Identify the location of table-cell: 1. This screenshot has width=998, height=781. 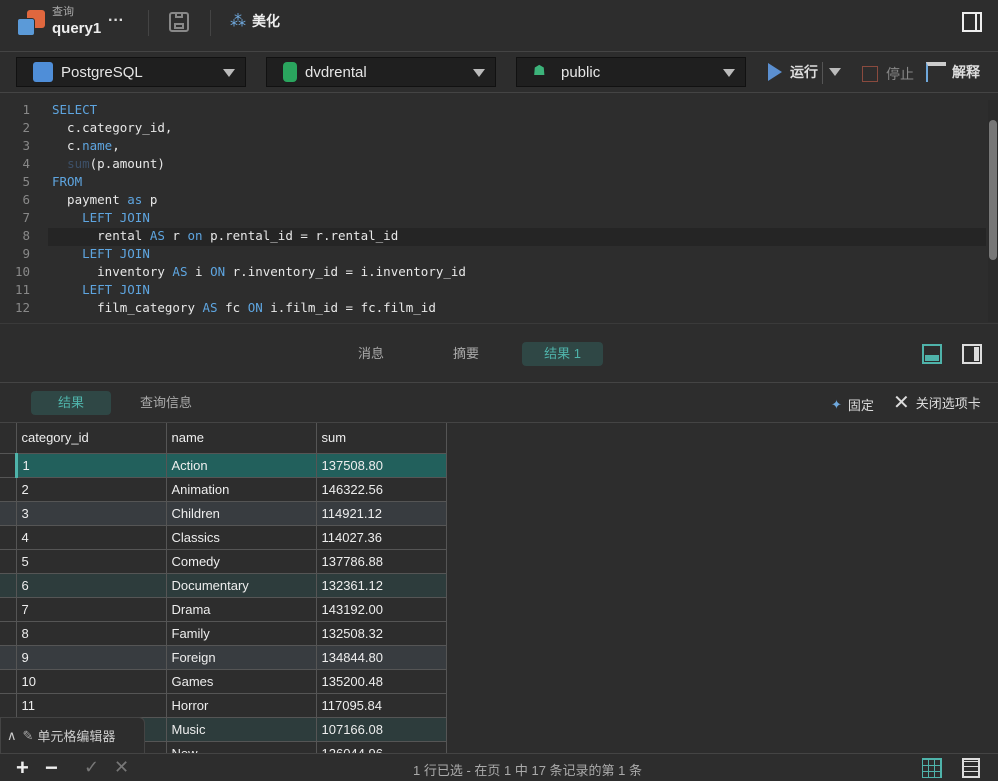
(91, 465).